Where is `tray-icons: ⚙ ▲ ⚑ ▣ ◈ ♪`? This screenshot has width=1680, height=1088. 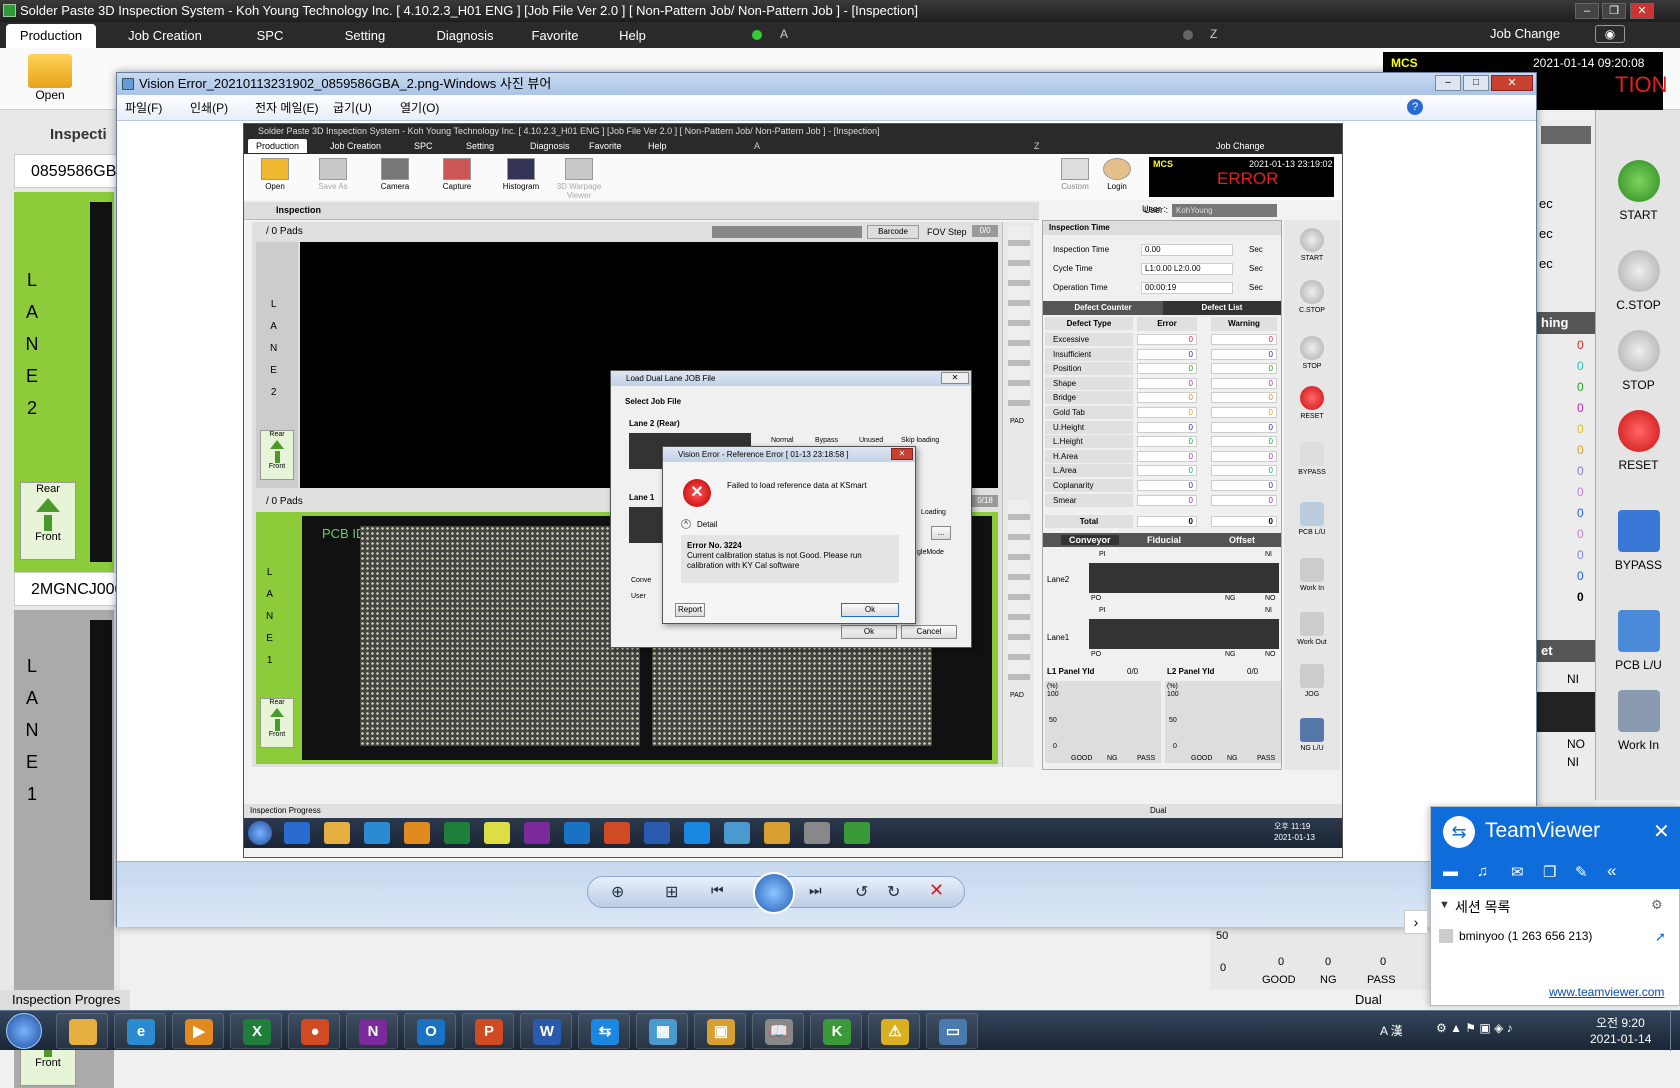
tray-icons: ⚙ ▲ ⚑ ▣ ◈ ♪ is located at coordinates (1474, 1028).